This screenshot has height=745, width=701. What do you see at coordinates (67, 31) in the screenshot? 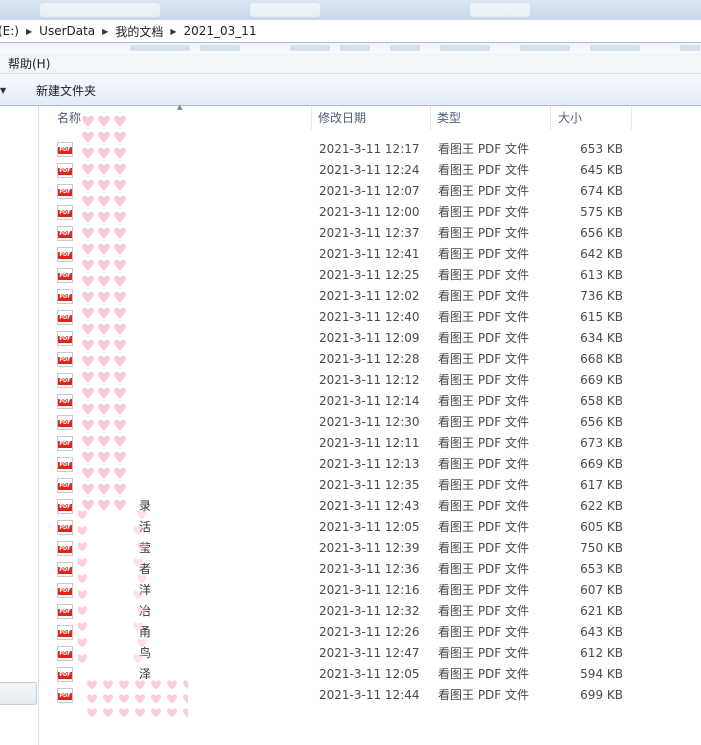
I see `breadcrumb-userdata: UserData` at bounding box center [67, 31].